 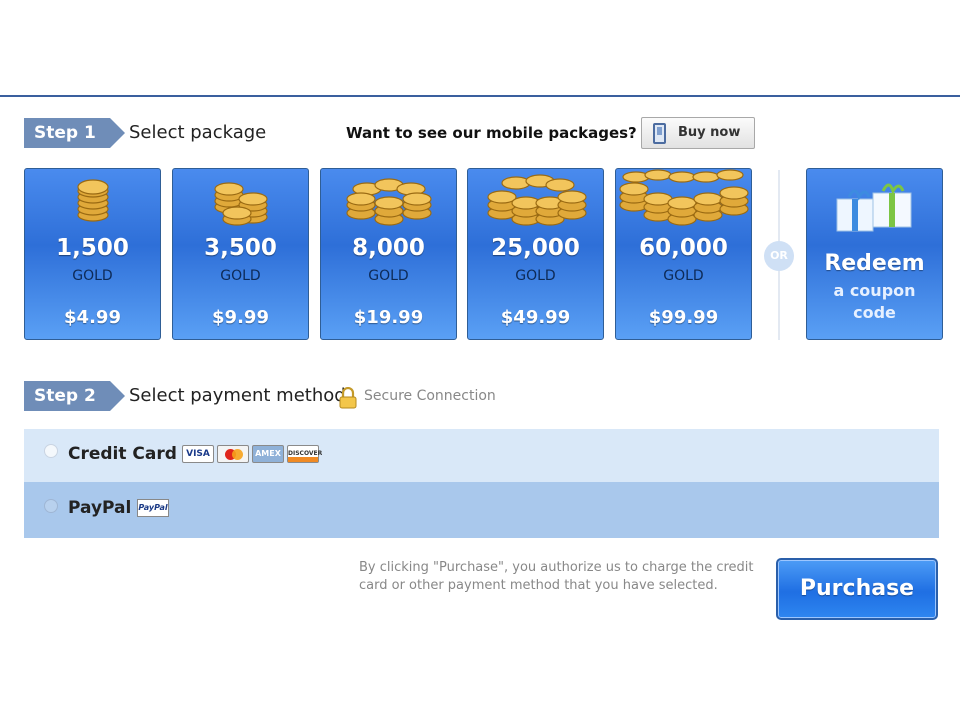 I want to click on package-amount: 3,500, so click(x=240, y=248).